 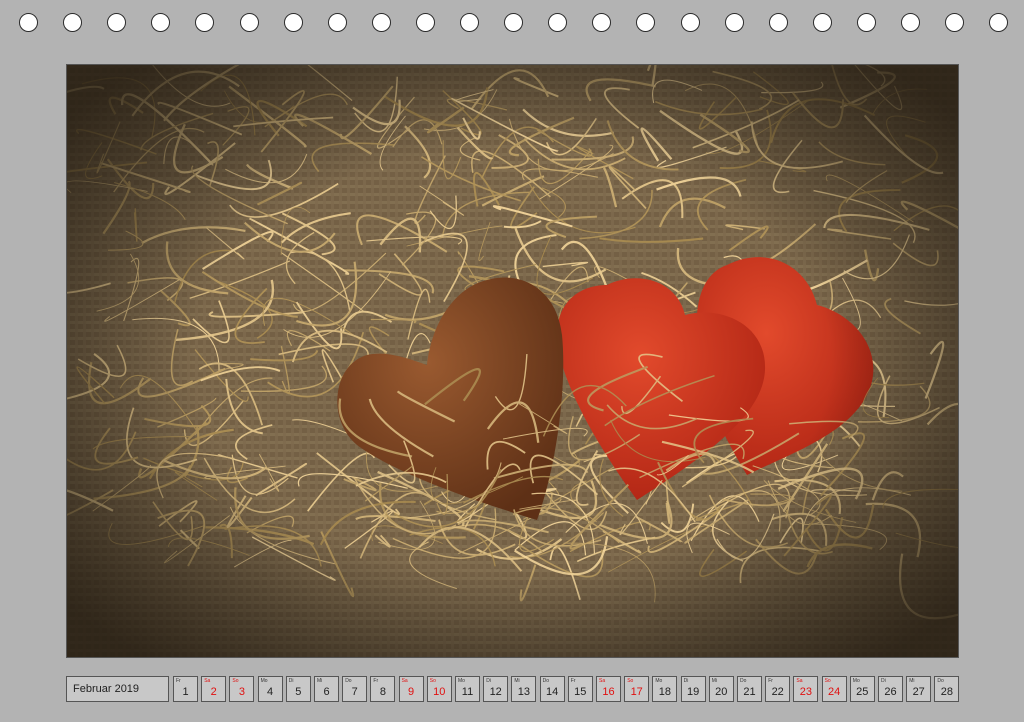 What do you see at coordinates (890, 692) in the screenshot?
I see `day-number: 26` at bounding box center [890, 692].